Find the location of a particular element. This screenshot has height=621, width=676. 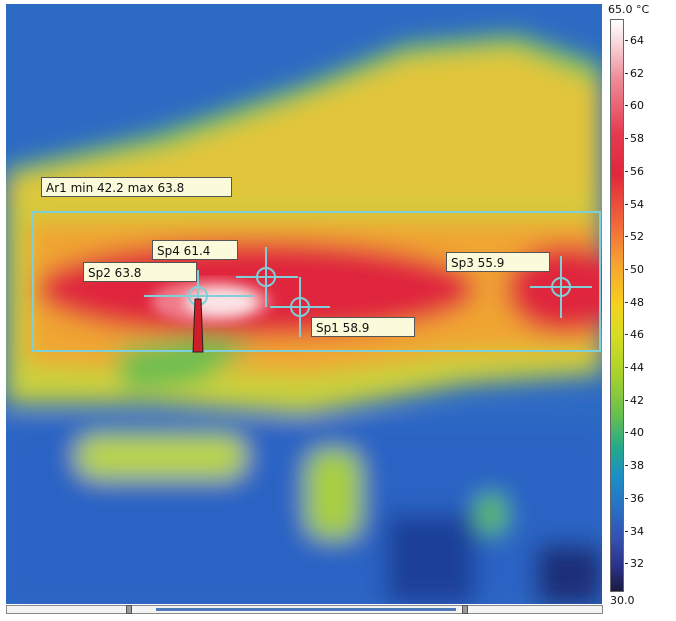

scale-tick-label: 62 is located at coordinates (637, 73).